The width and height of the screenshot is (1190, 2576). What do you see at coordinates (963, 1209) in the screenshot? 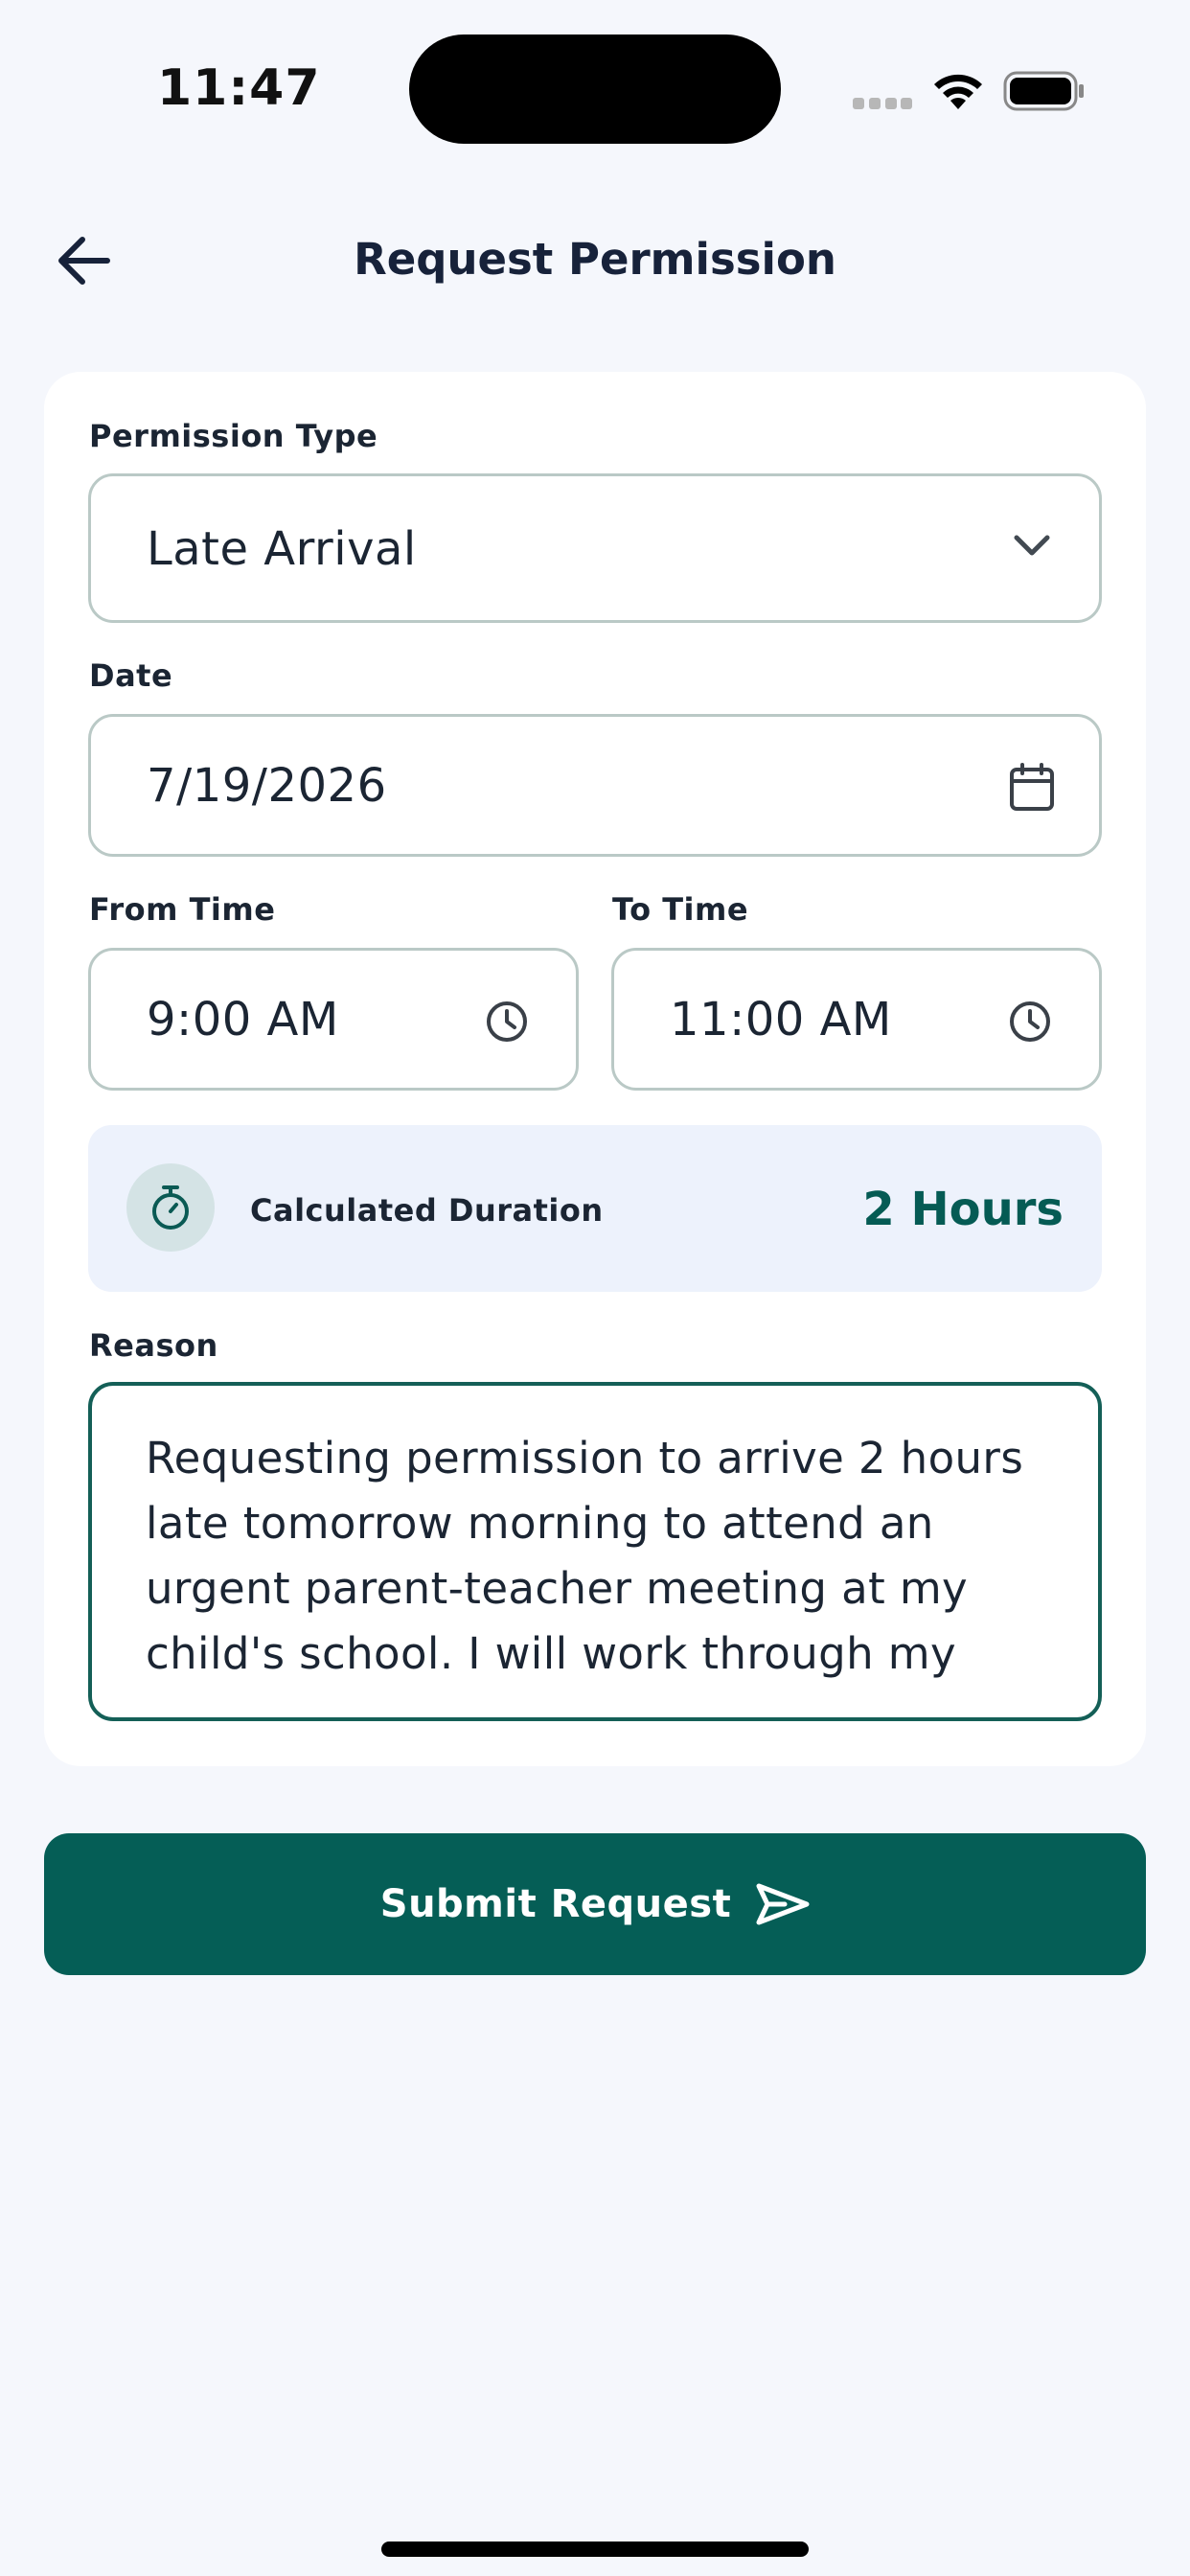
I see `duration-value: 2 Hours` at bounding box center [963, 1209].